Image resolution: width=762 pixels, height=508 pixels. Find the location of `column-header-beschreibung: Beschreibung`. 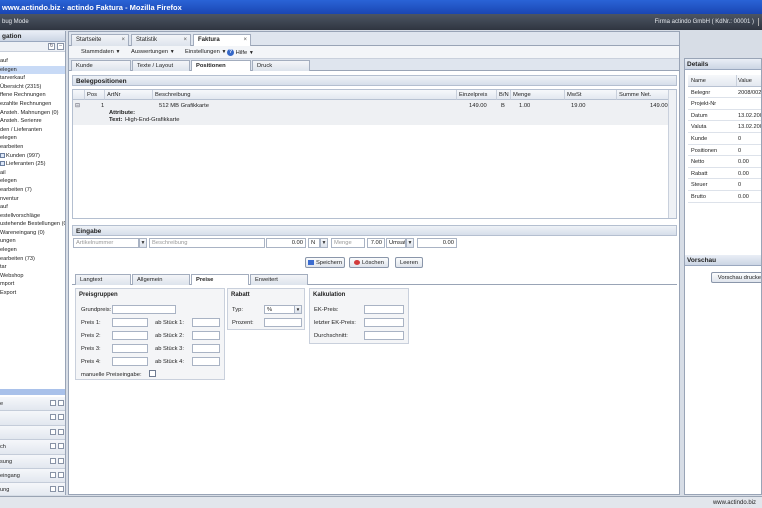

column-header-beschreibung: Beschreibung is located at coordinates (305, 95).